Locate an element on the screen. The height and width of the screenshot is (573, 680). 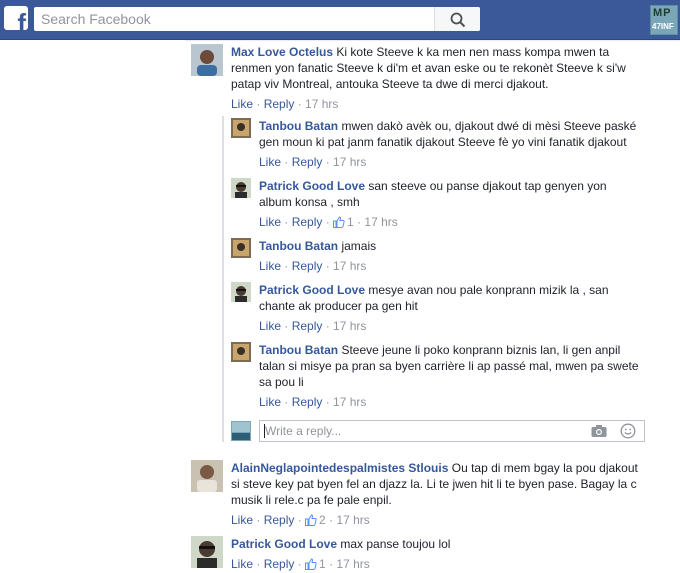
search-bar is located at coordinates (257, 19).